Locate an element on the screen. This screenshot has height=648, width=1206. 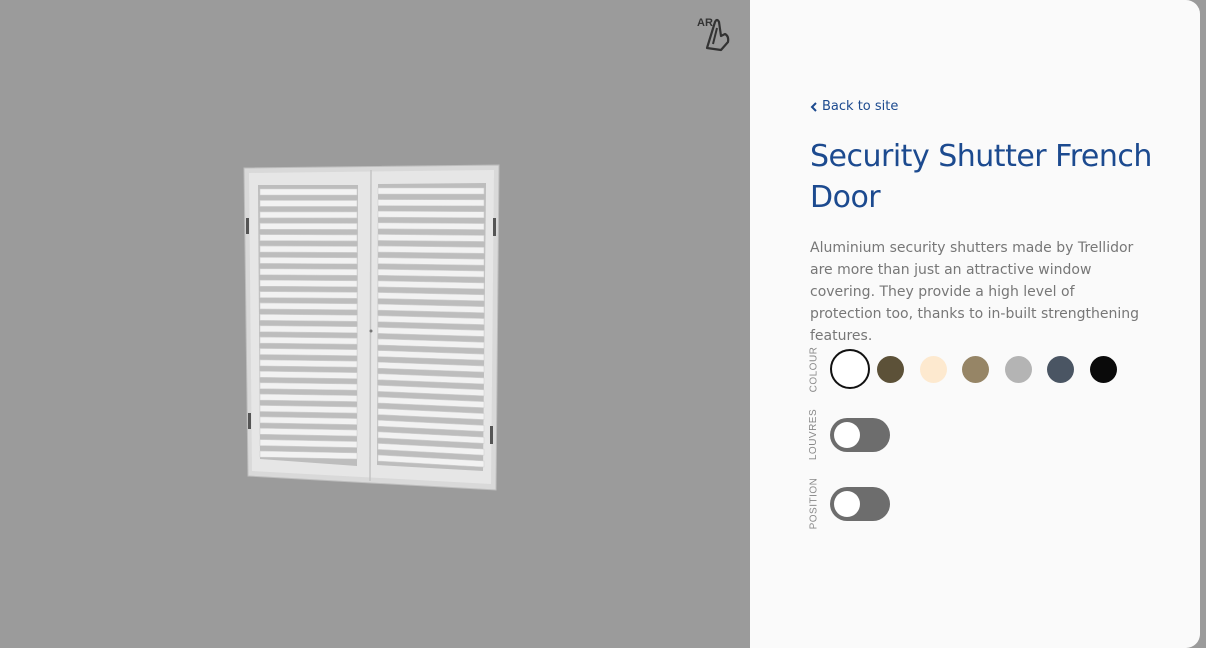
louvres-label: LOUVRES is located at coordinates (814, 434).